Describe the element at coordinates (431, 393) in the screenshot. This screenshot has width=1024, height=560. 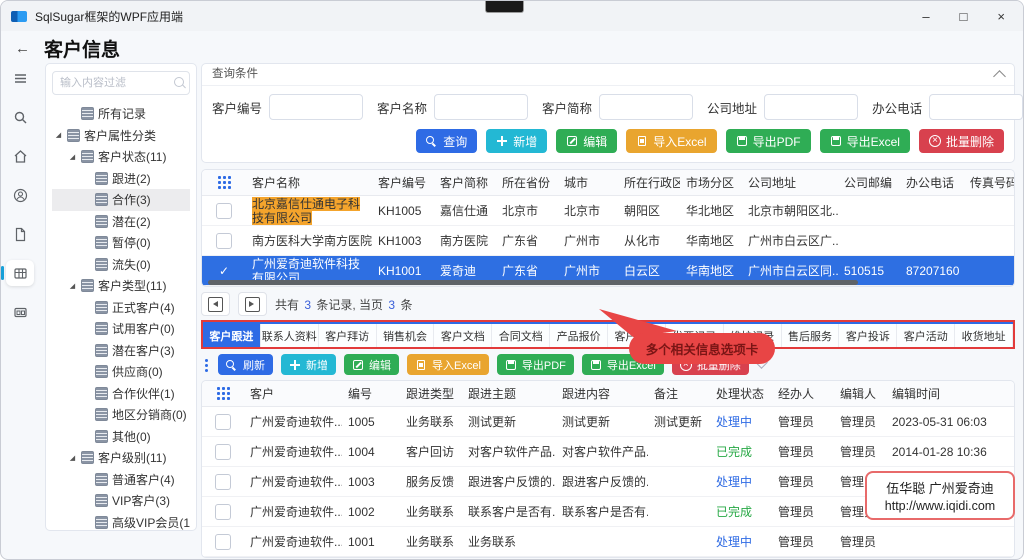
I see `column-header: 跟进类型` at that location.